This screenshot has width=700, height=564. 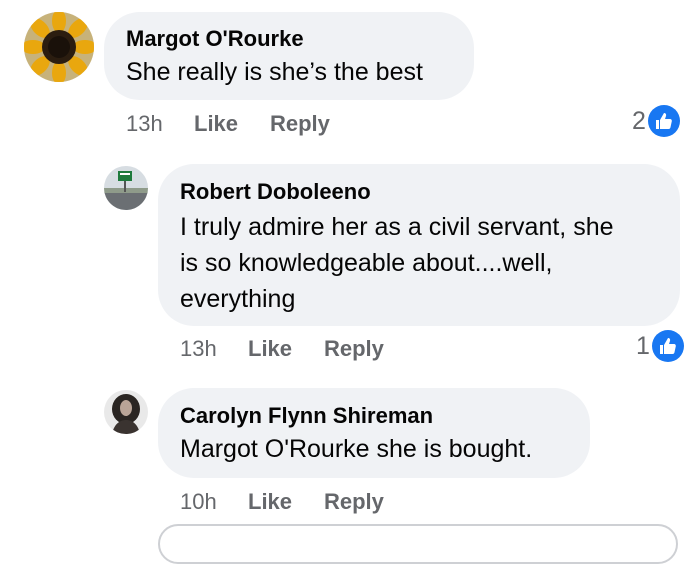 What do you see at coordinates (198, 502) in the screenshot?
I see `comment-timestamp: 10h` at bounding box center [198, 502].